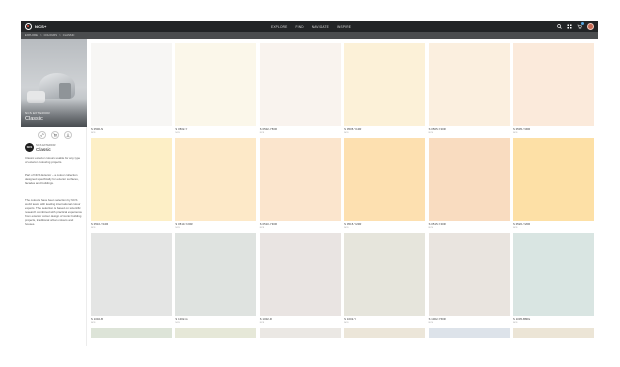 This screenshot has width=620, height=367. I want to click on swatch-code: S 0515-Y40R, so click(437, 224).